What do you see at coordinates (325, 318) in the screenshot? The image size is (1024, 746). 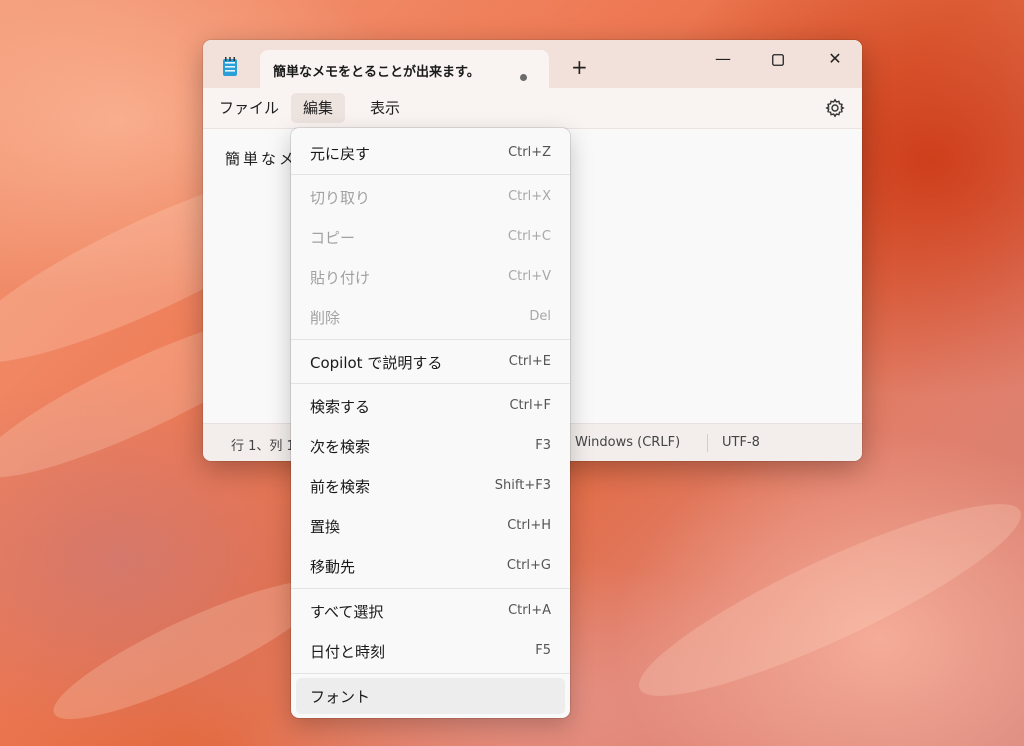 I see `menu-item-label: 削除` at bounding box center [325, 318].